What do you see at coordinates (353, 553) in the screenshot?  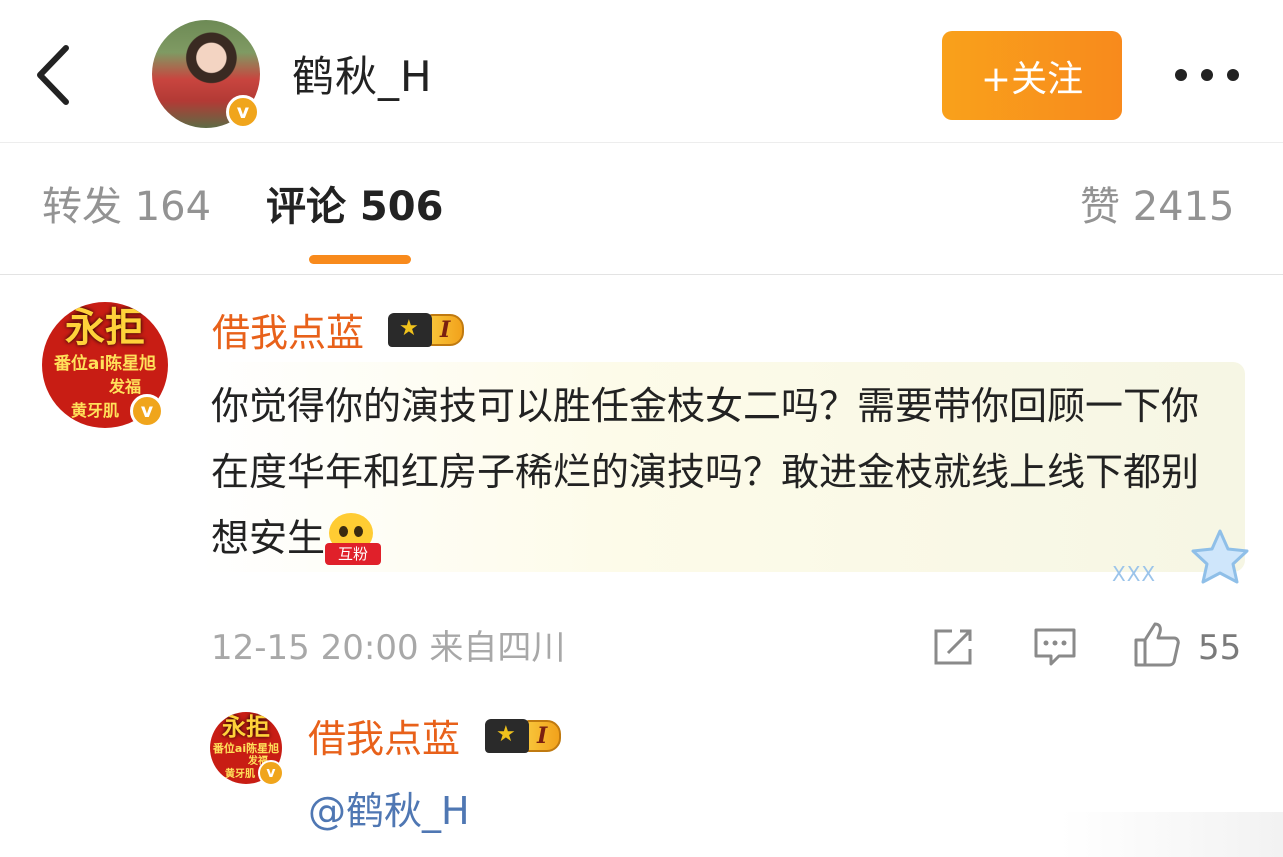 I see `emoji-tag: 互粉` at bounding box center [353, 553].